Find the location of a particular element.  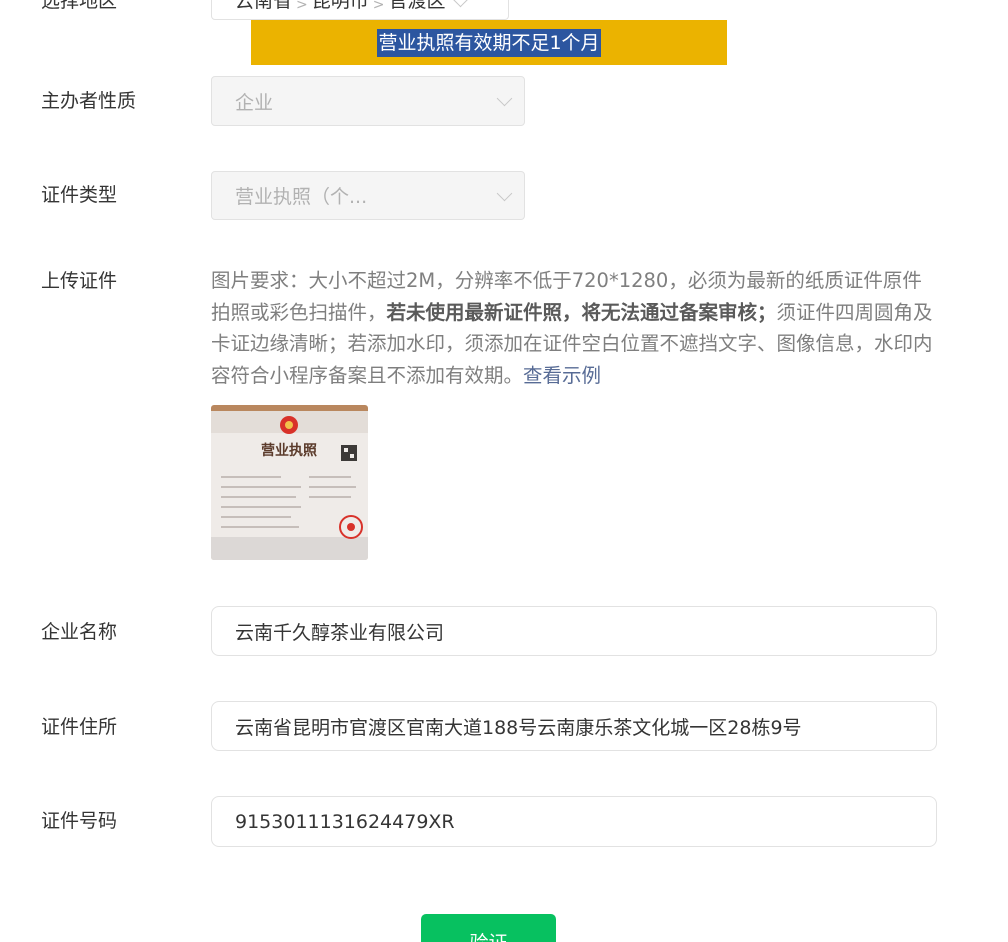

license-image: 营业执照 is located at coordinates (289, 482).